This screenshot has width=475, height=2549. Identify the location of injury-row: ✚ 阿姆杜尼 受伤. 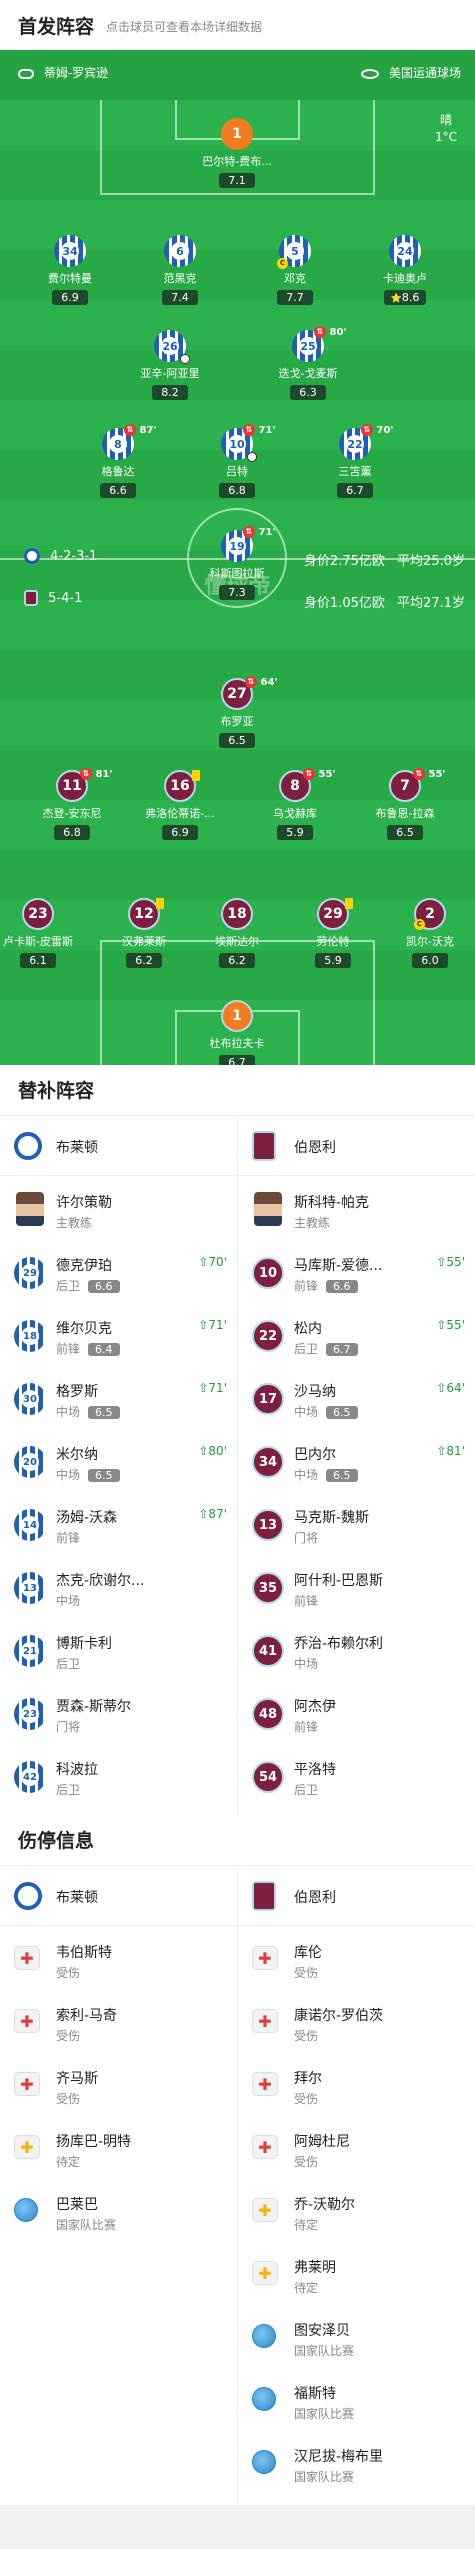
(356, 2148).